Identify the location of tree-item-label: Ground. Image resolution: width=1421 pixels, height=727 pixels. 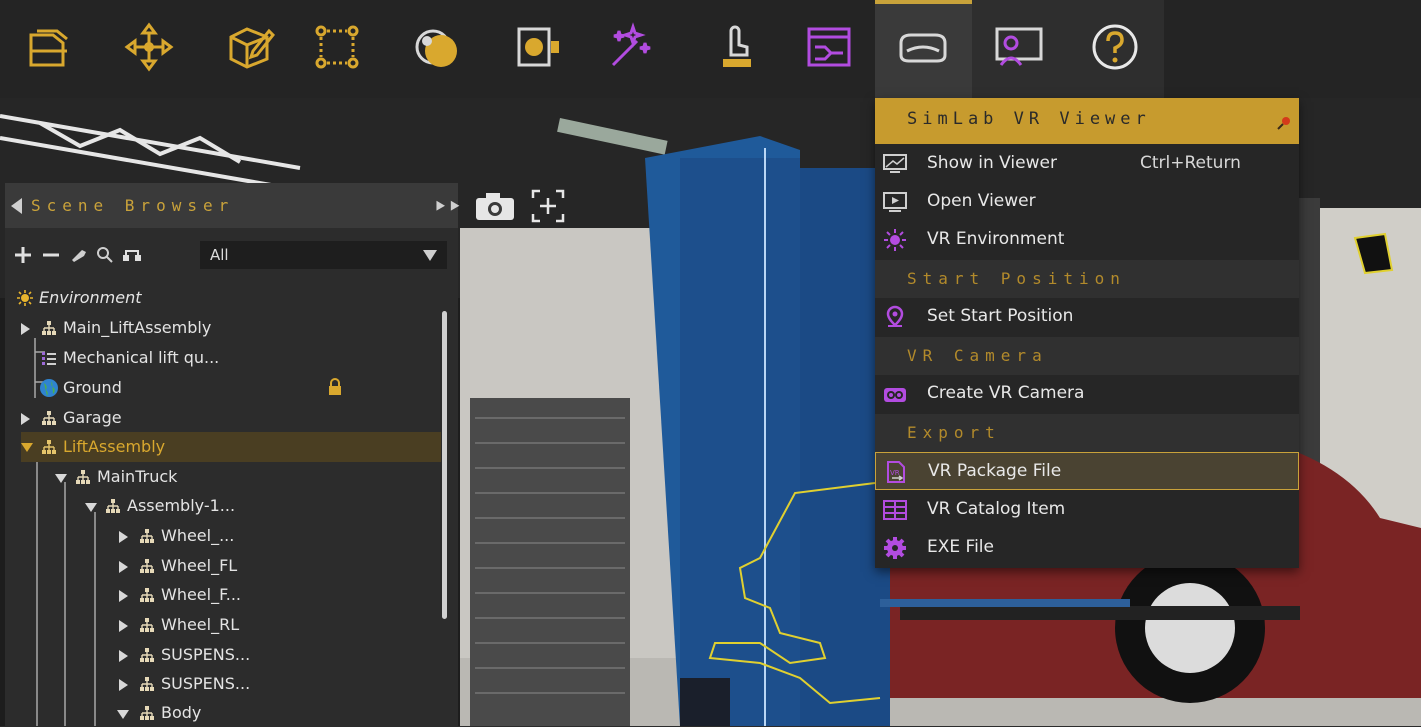
(92, 387).